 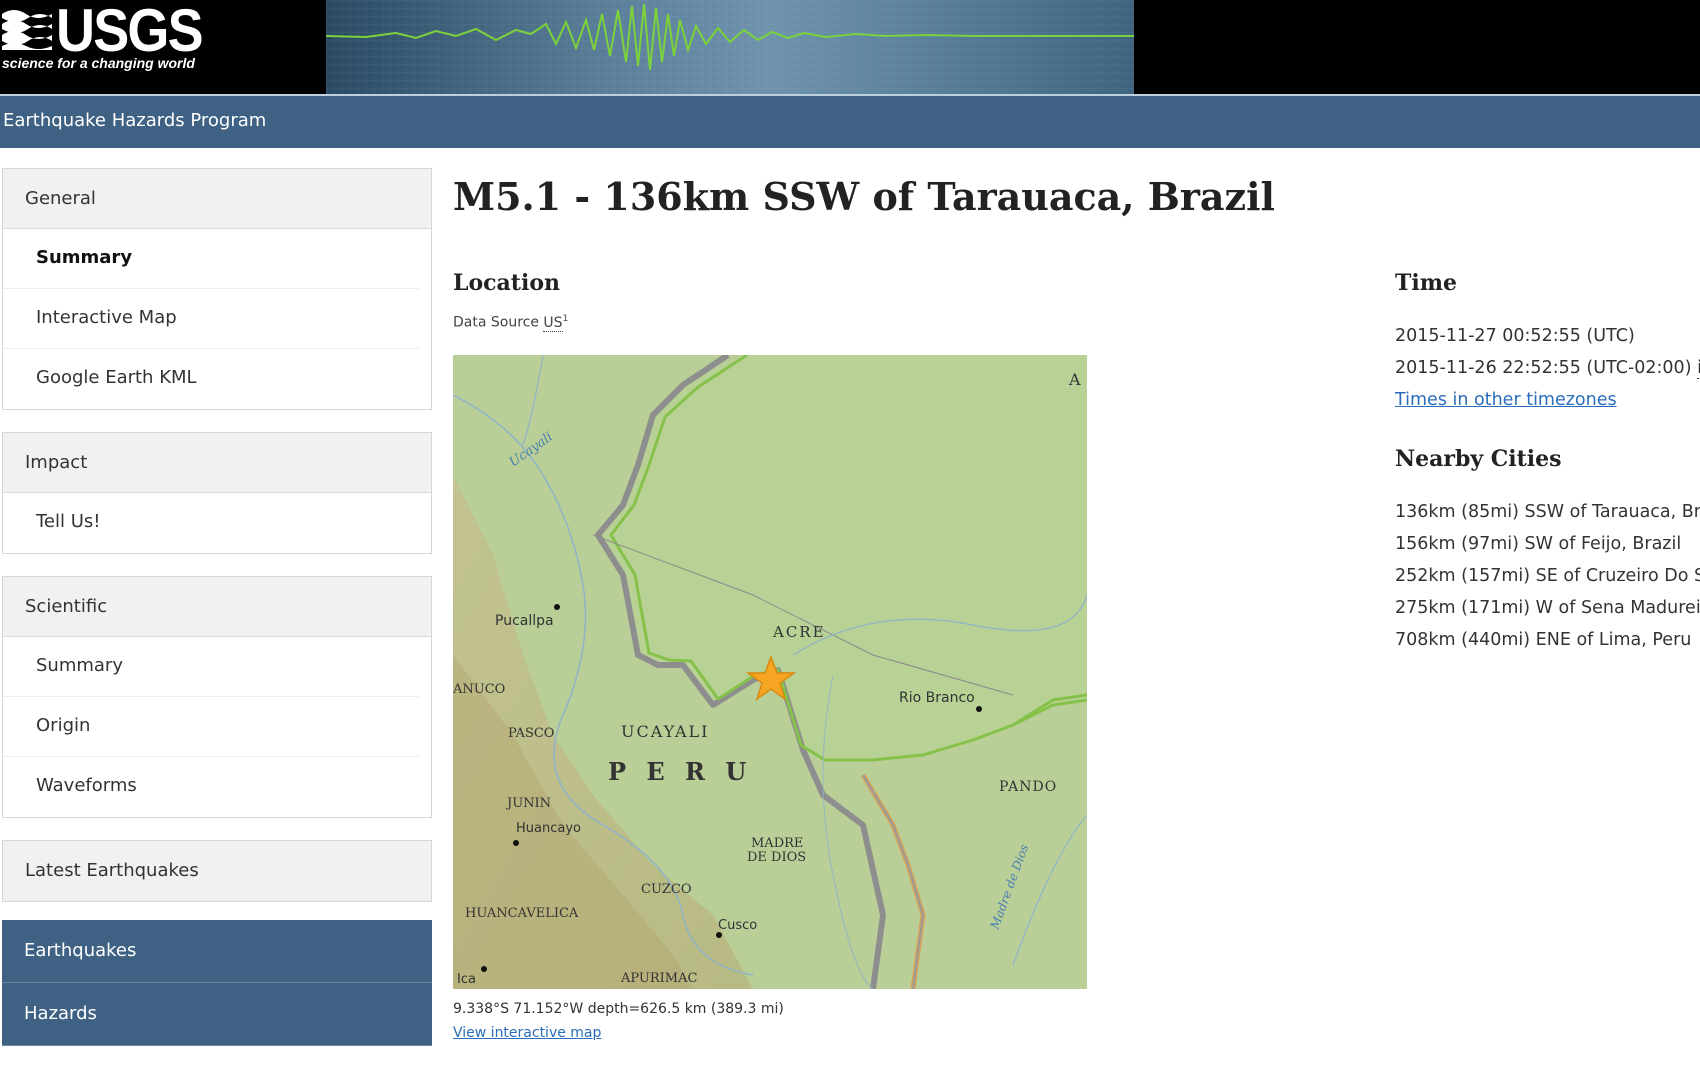 I want to click on map-label-ica: Ica, so click(x=466, y=979).